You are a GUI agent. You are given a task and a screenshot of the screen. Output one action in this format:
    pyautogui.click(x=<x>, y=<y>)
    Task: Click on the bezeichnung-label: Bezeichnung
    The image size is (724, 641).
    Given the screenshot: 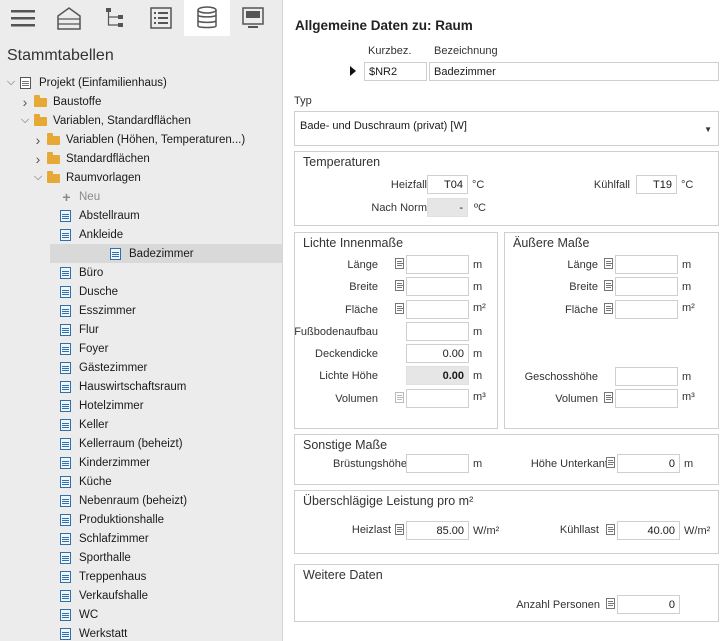 What is the action you would take?
    pyautogui.click(x=466, y=51)
    